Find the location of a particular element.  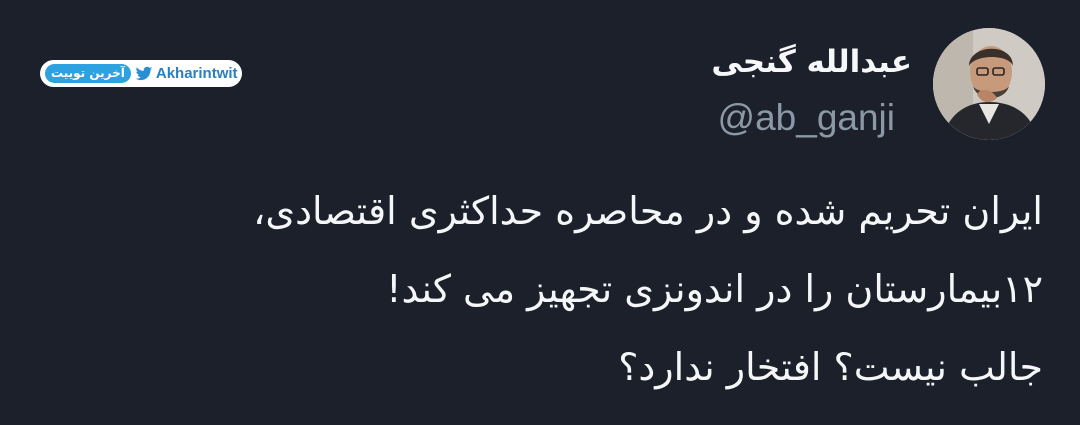

tweet-body-line: جالب نیست؟ افتخار ندارد؟ is located at coordinates (830, 367).